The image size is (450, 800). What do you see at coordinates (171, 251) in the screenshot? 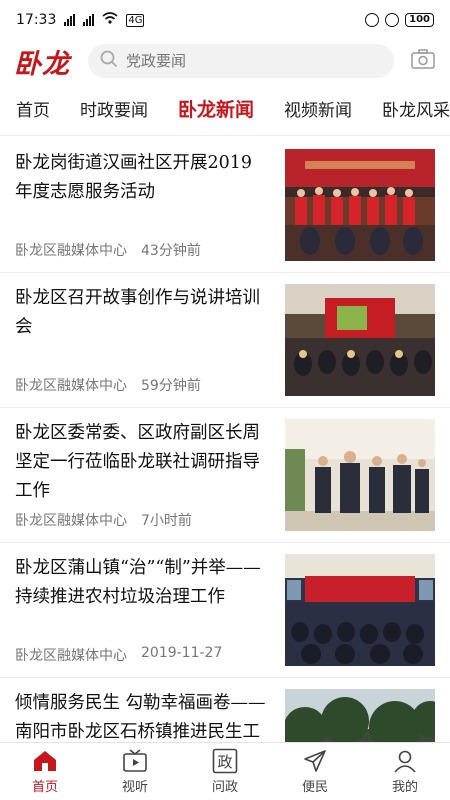
I see `news-time: 43分钟前` at bounding box center [171, 251].